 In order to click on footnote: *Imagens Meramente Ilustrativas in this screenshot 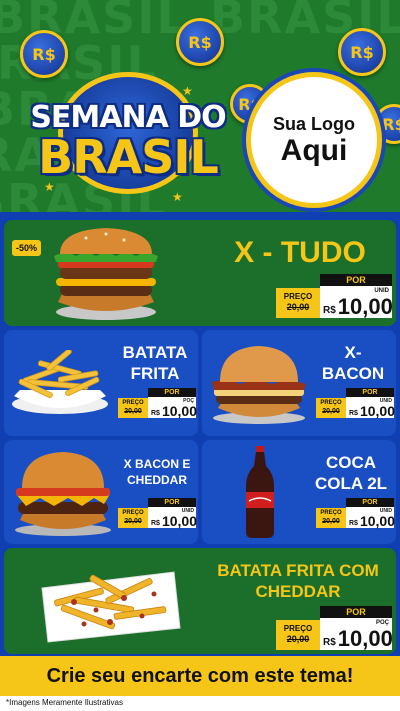, I will do `click(64, 702)`.